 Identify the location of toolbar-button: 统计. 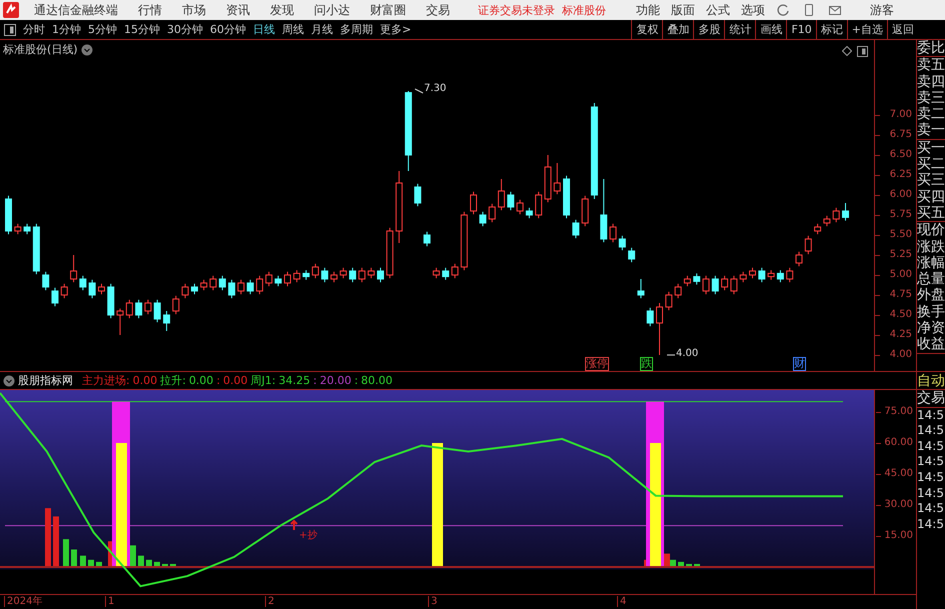
(740, 30).